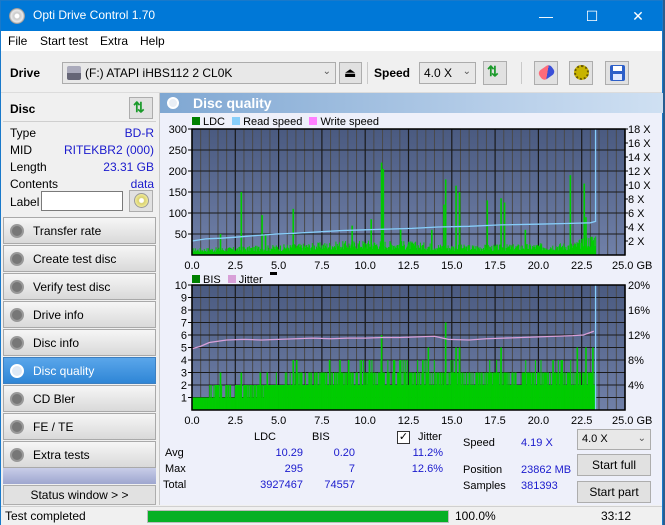 The image size is (665, 525). I want to click on max-jitter: 12.6%, so click(427, 469).